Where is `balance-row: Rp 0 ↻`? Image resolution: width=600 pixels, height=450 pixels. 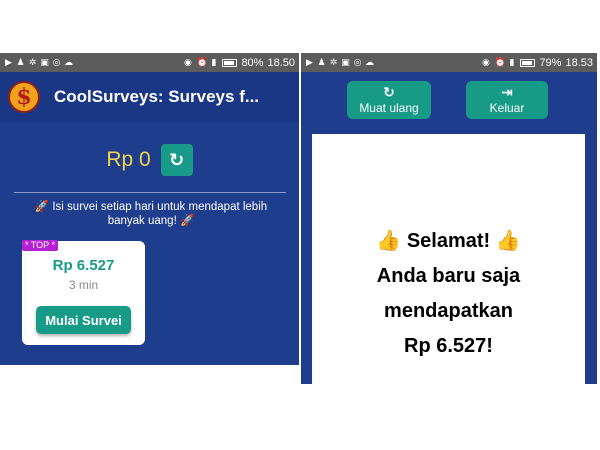
balance-row: Rp 0 ↻ is located at coordinates (149, 160).